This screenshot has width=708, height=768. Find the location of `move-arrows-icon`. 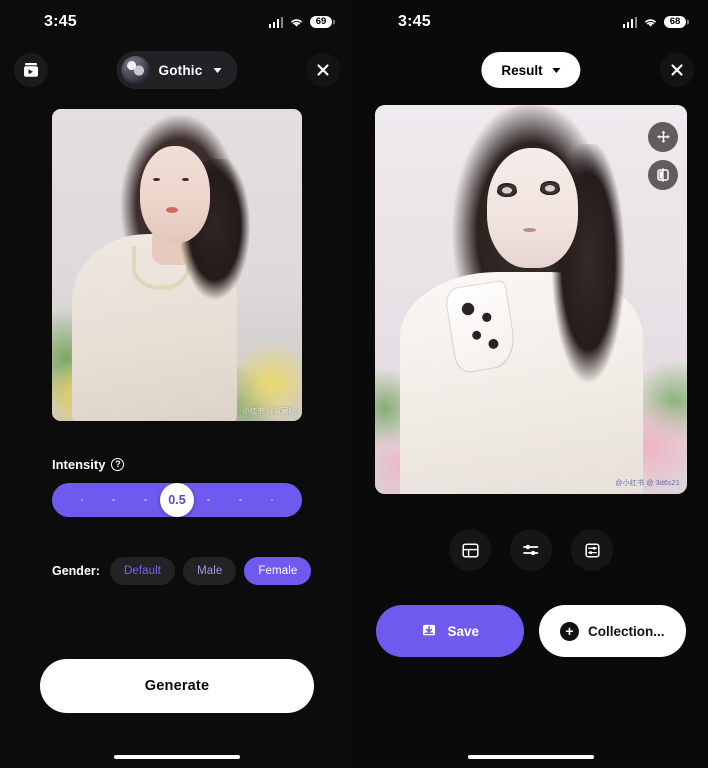

move-arrows-icon is located at coordinates (663, 137).